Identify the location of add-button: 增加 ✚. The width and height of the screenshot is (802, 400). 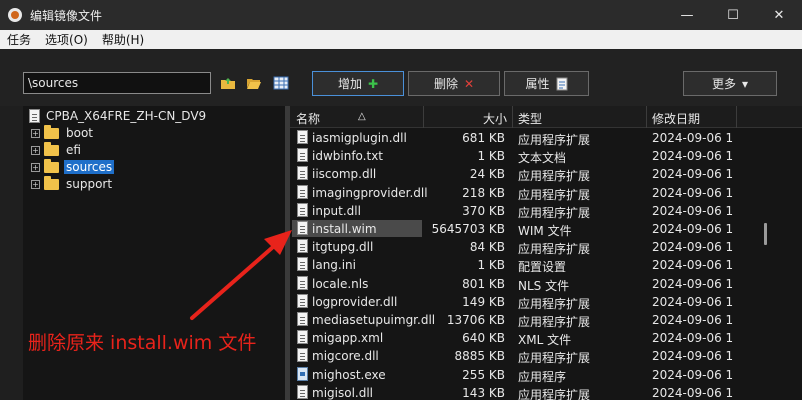
(358, 83).